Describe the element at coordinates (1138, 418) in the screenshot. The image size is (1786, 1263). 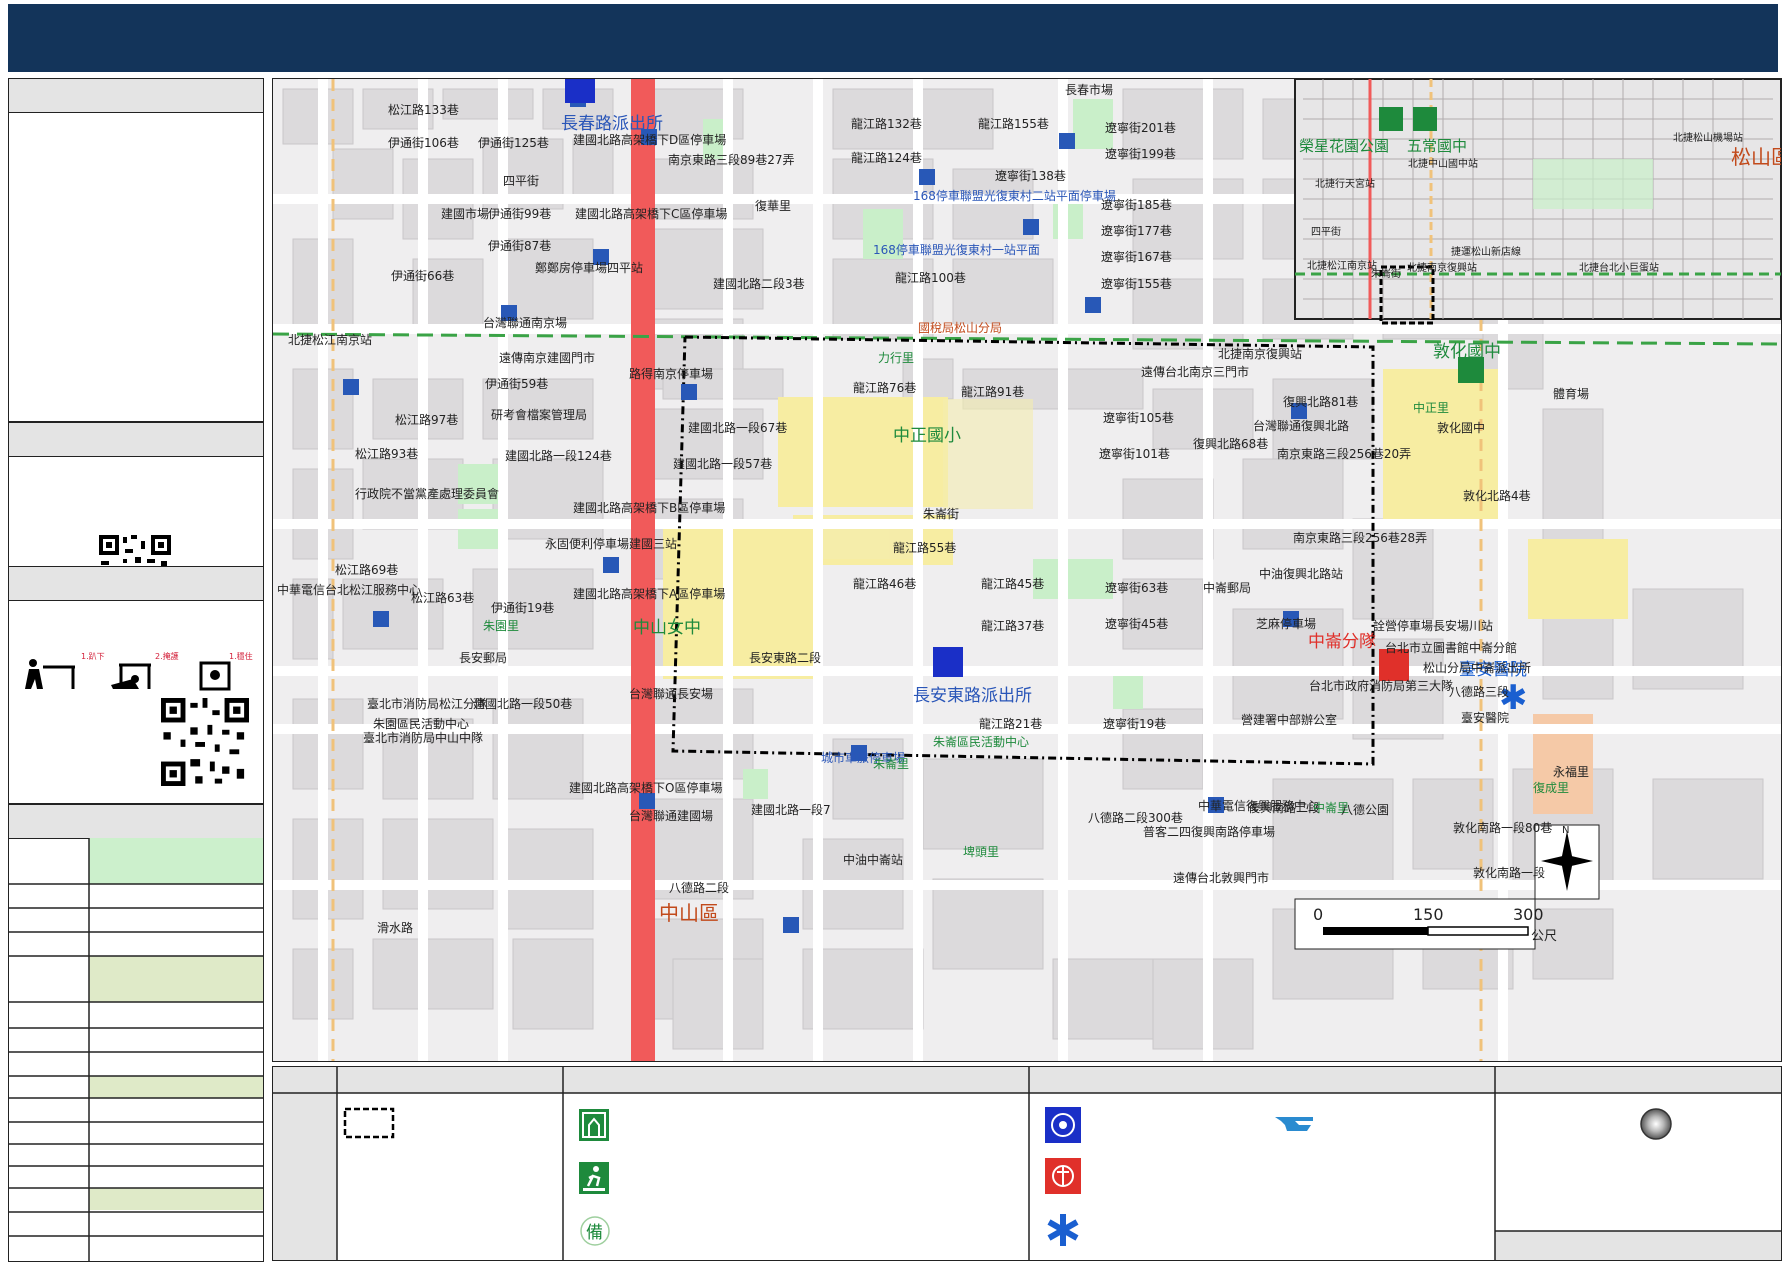
I see `street-label: 遼寧街105巷` at that location.